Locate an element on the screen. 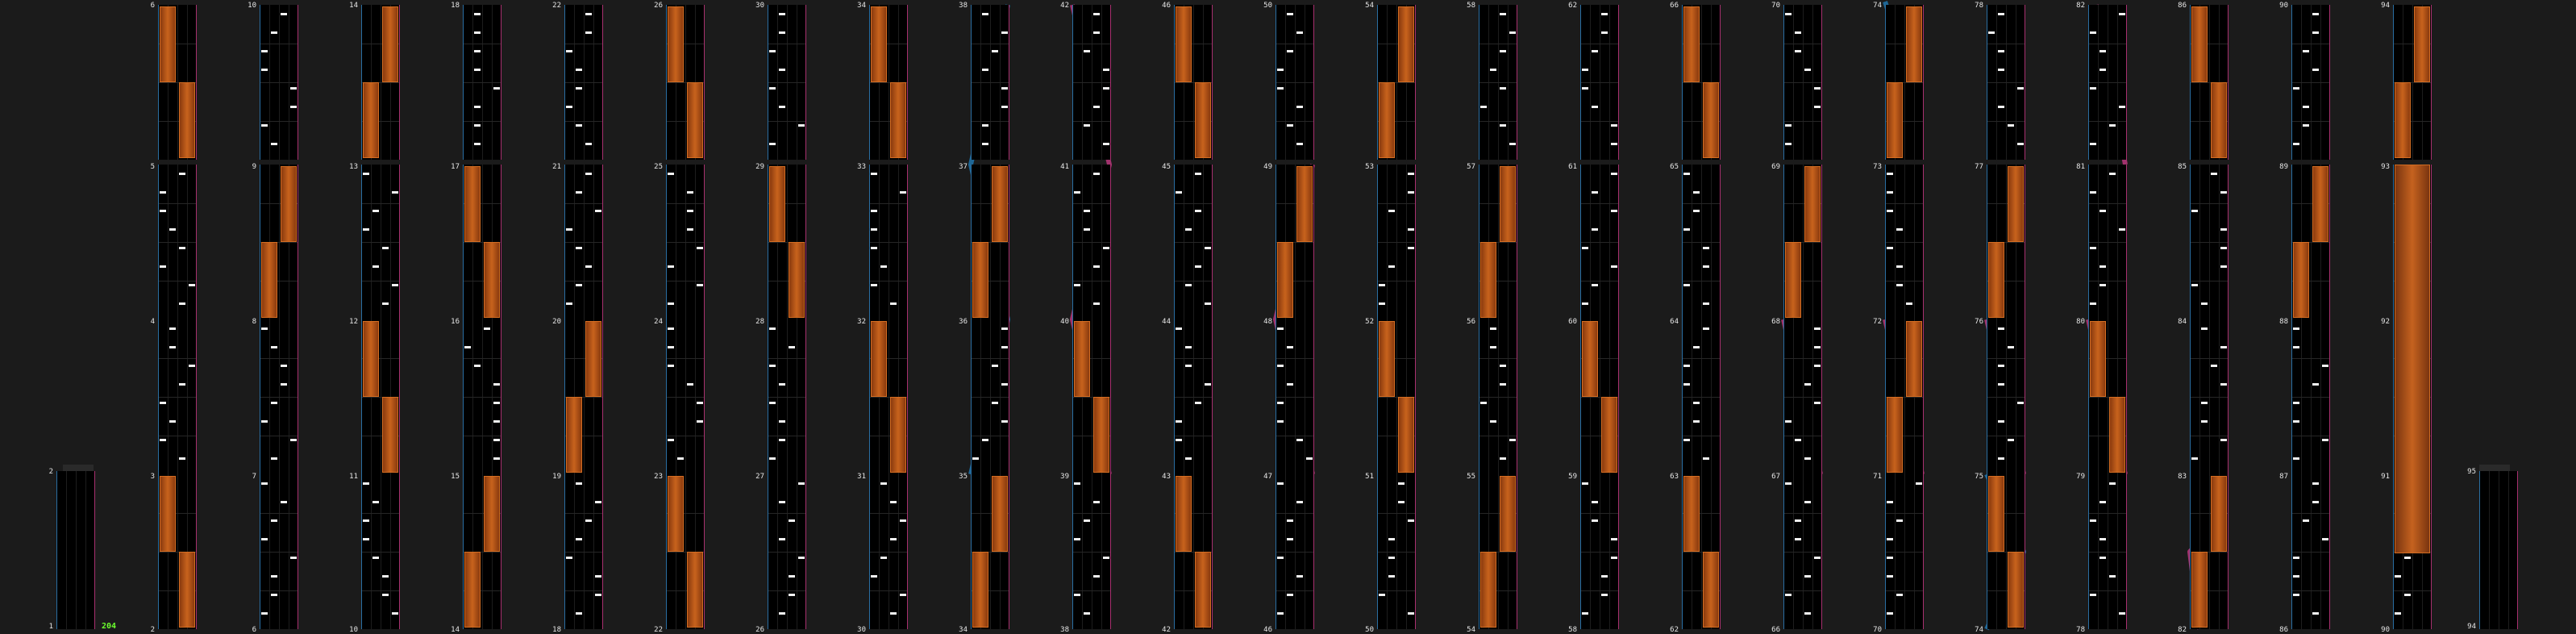 The image size is (2576, 634). measure-number: 72 is located at coordinates (1878, 322).